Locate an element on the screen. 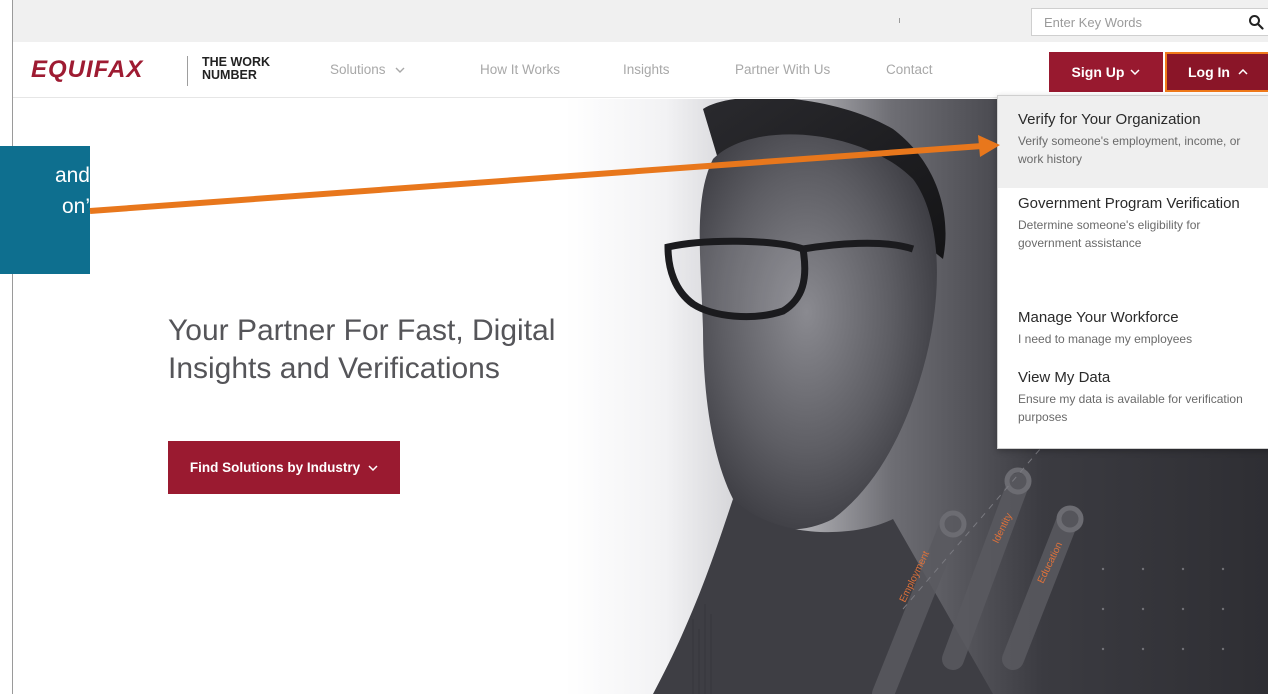 The height and width of the screenshot is (694, 1268). nav-insights: Insights is located at coordinates (646, 69).